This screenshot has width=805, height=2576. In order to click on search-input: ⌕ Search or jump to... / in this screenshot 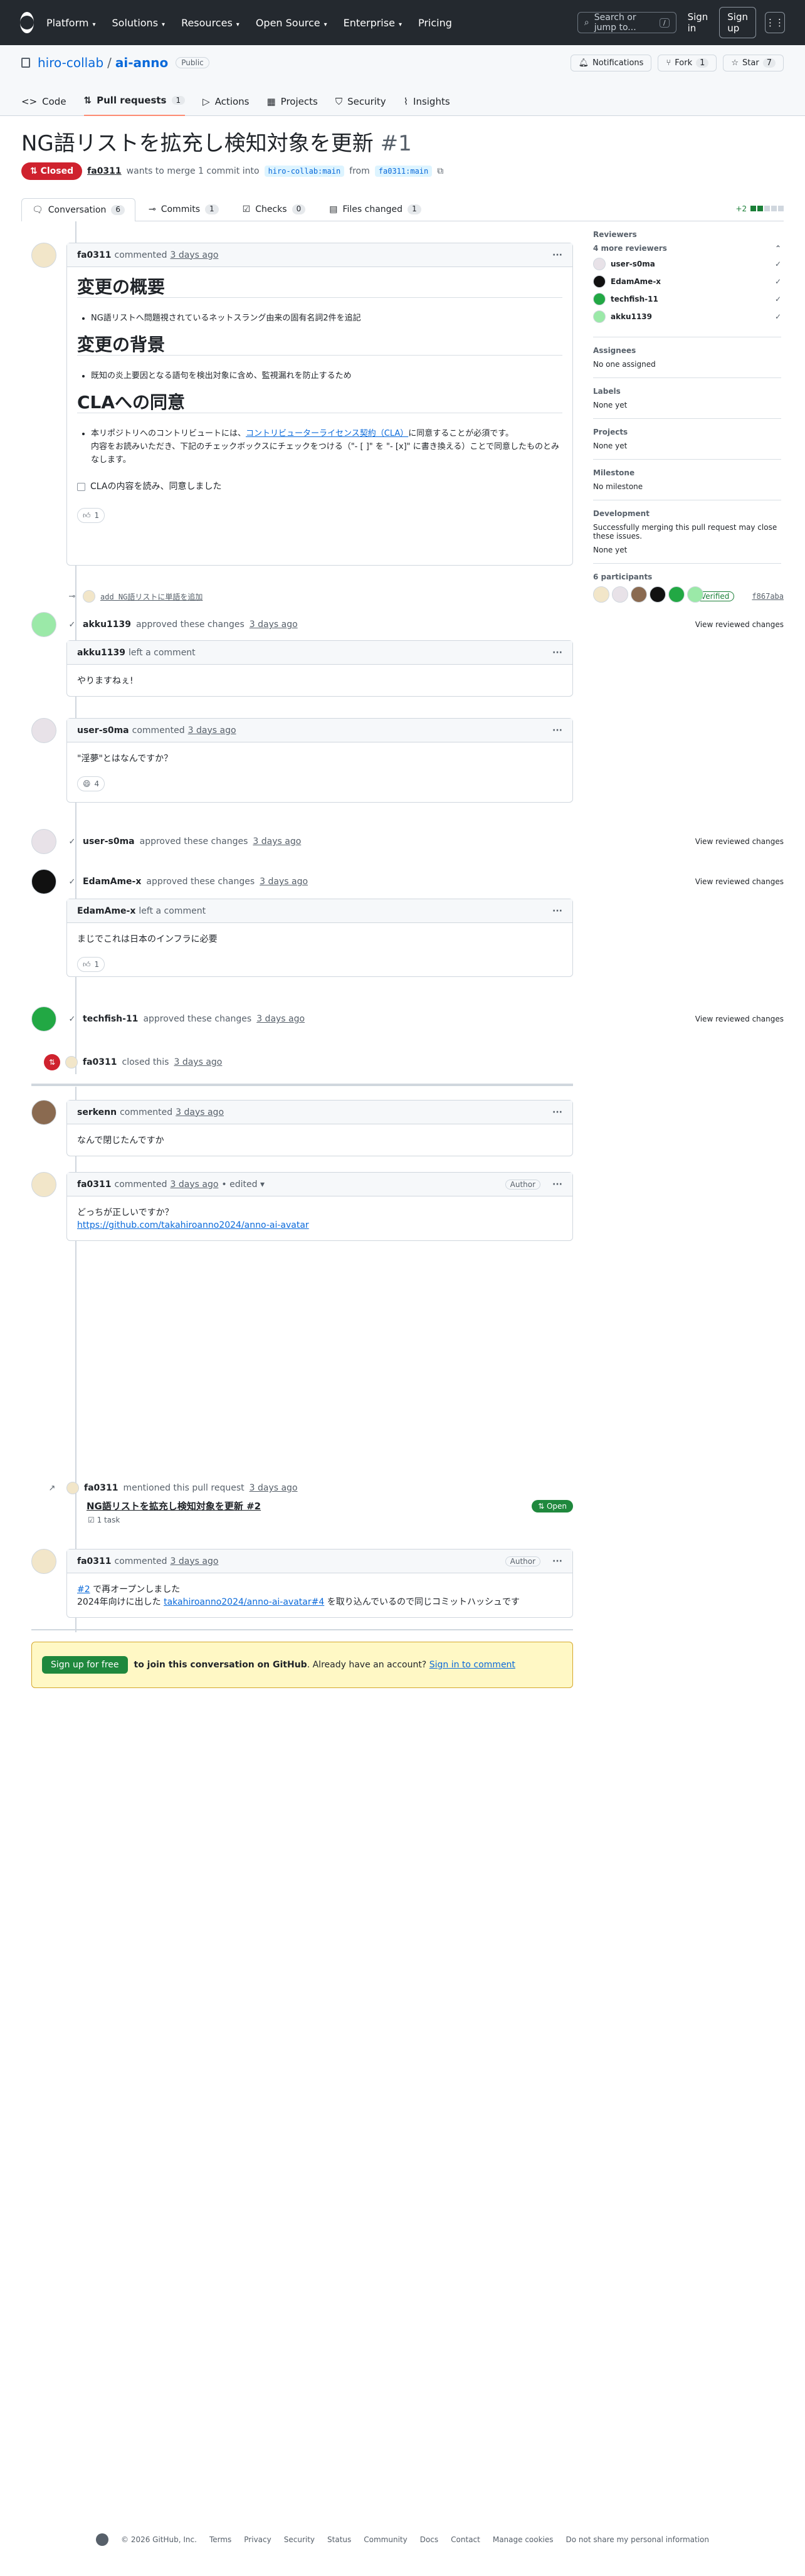, I will do `click(627, 22)`.